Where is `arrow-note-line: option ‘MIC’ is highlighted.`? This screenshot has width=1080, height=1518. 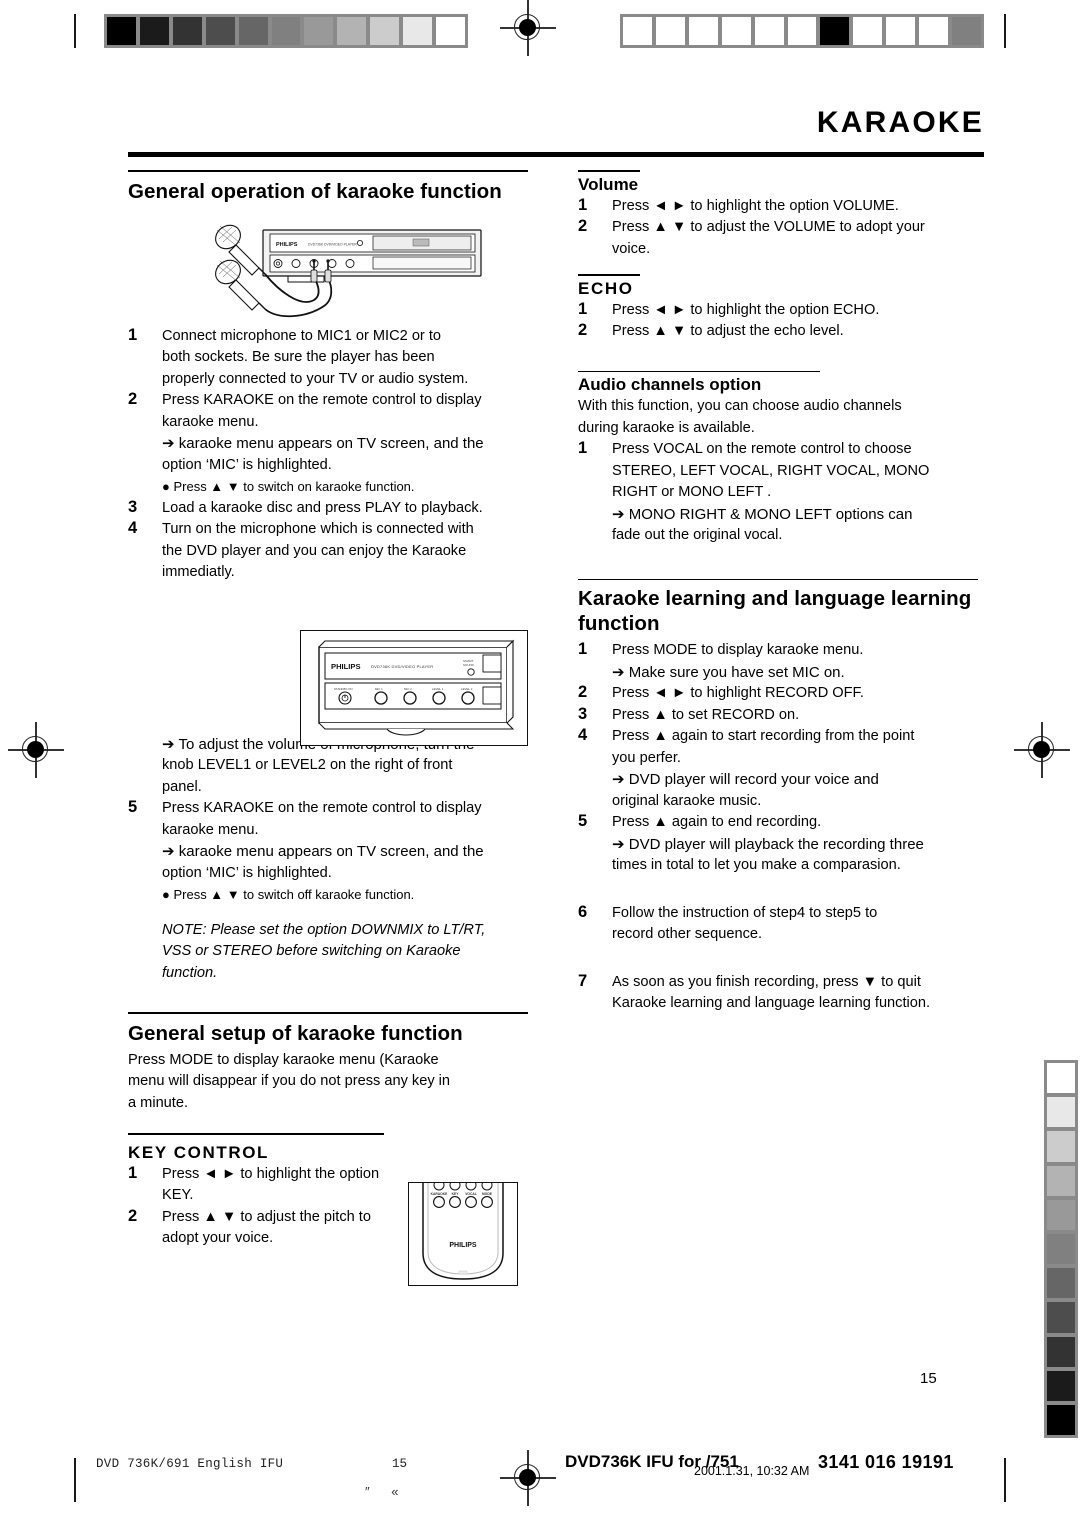 arrow-note-line: option ‘MIC’ is highlighted. is located at coordinates (247, 464).